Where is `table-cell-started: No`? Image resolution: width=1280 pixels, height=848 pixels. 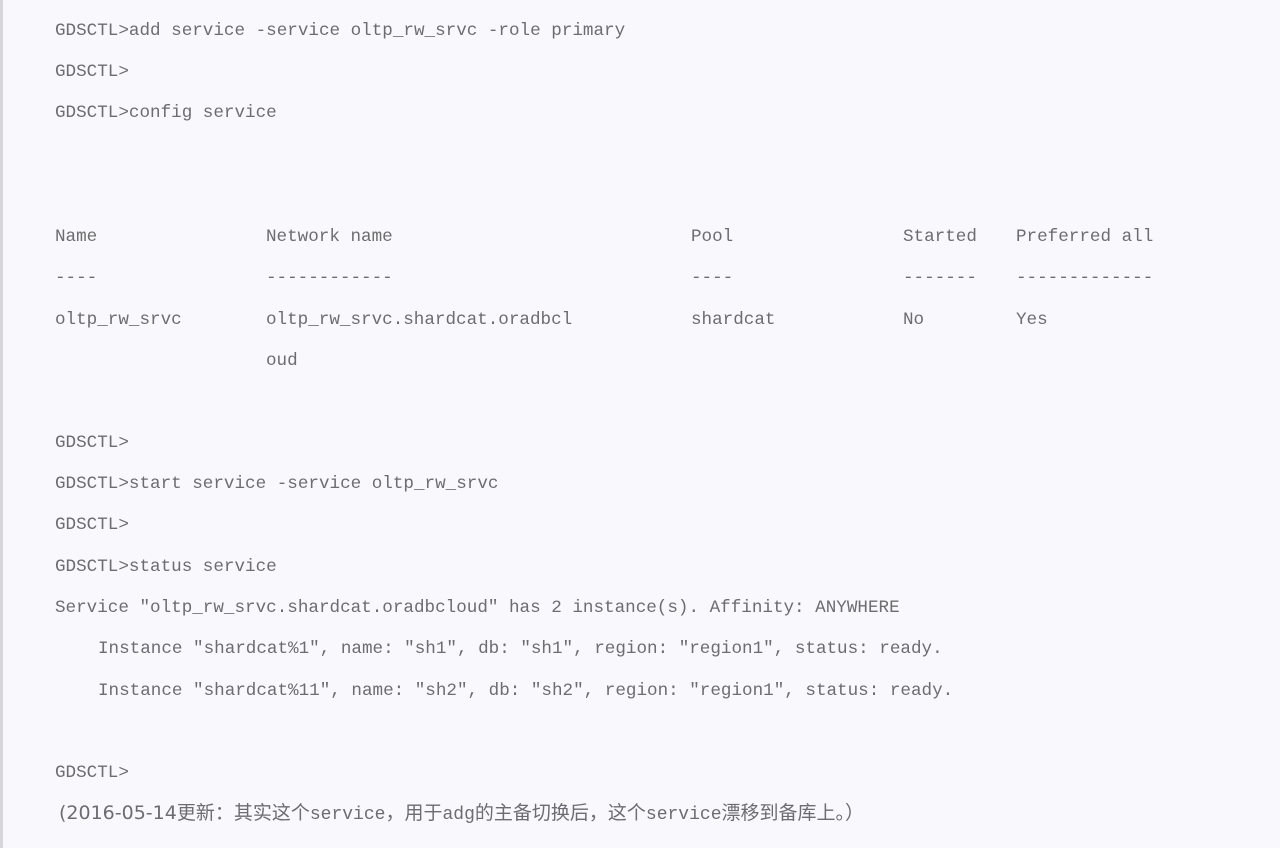 table-cell-started: No is located at coordinates (914, 320).